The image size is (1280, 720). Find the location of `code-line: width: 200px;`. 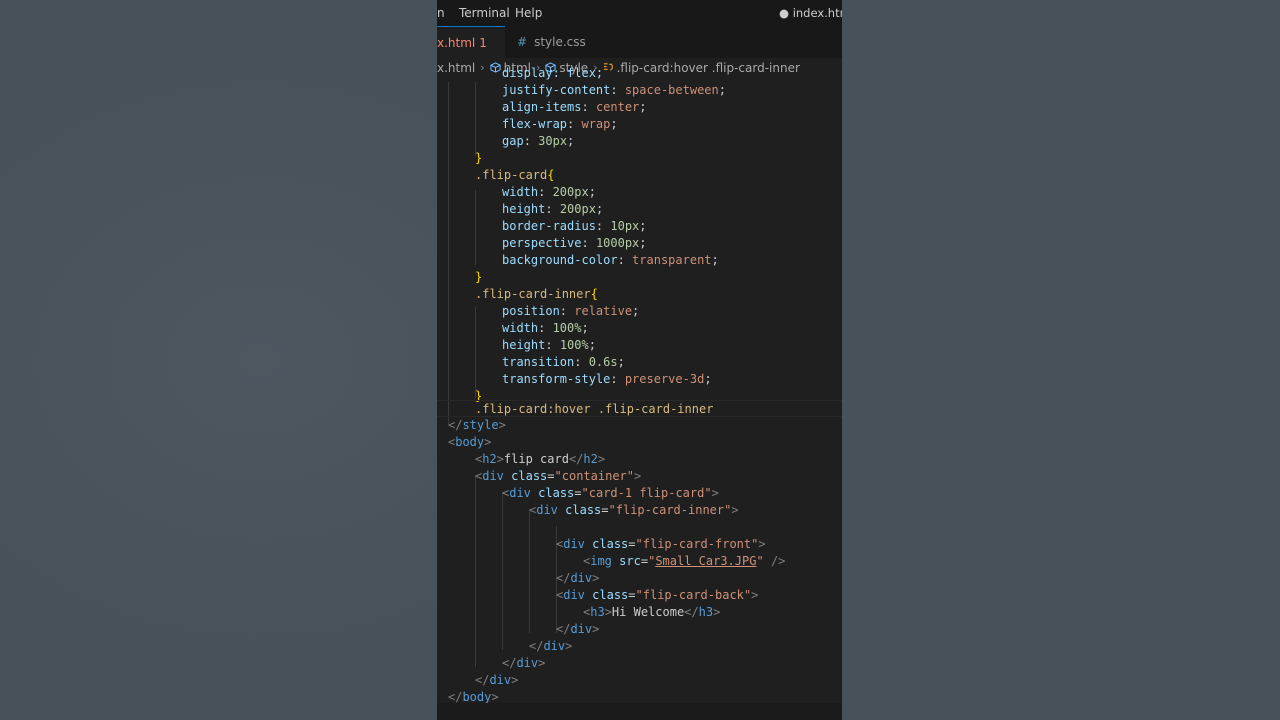

code-line: width: 200px; is located at coordinates (549, 192).